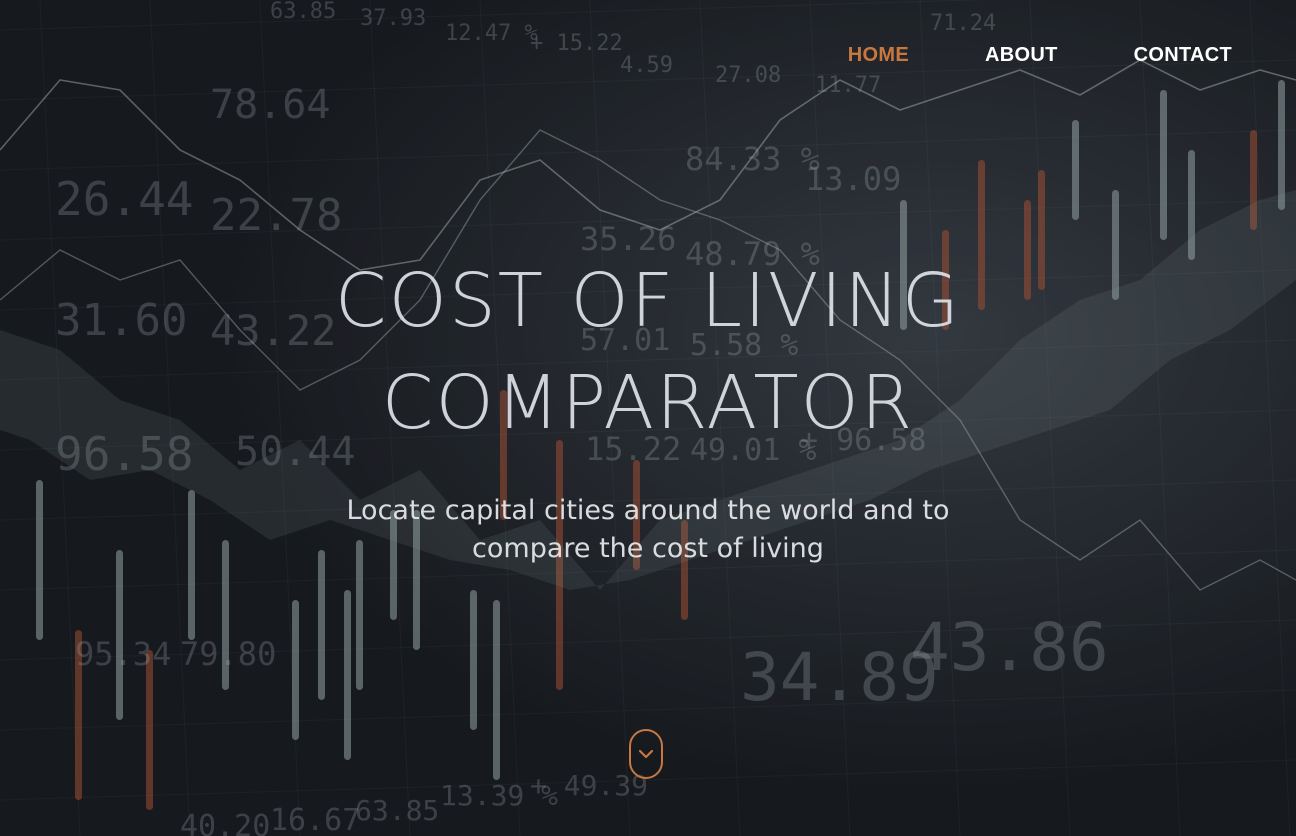  What do you see at coordinates (648, 301) in the screenshot?
I see `title-line-1: COST OF LIVING` at bounding box center [648, 301].